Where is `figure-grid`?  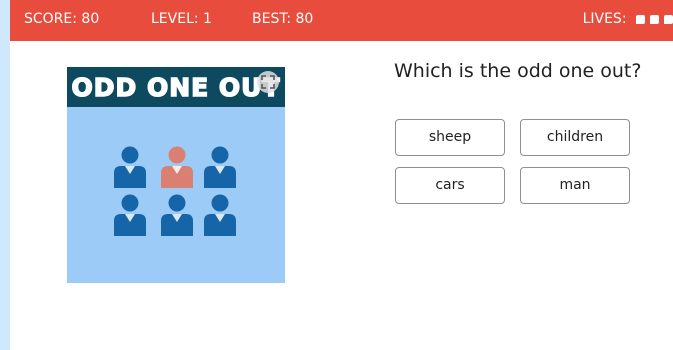
figure-grid is located at coordinates (175, 191).